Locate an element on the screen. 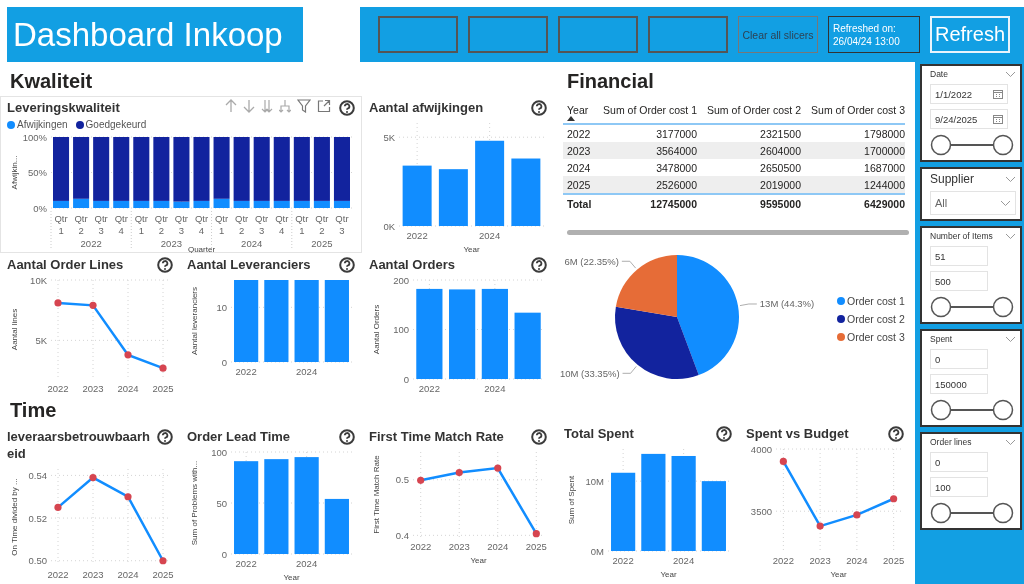 The width and height of the screenshot is (1024, 584). arrow-down-icon is located at coordinates (249, 106).